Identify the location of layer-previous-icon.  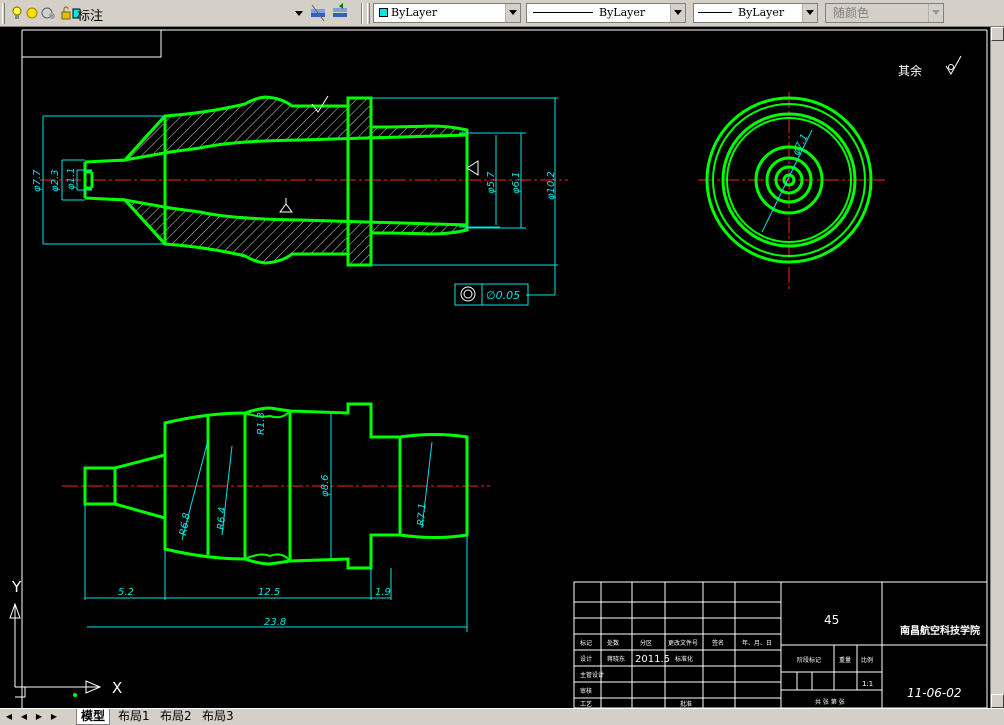
(340, 10).